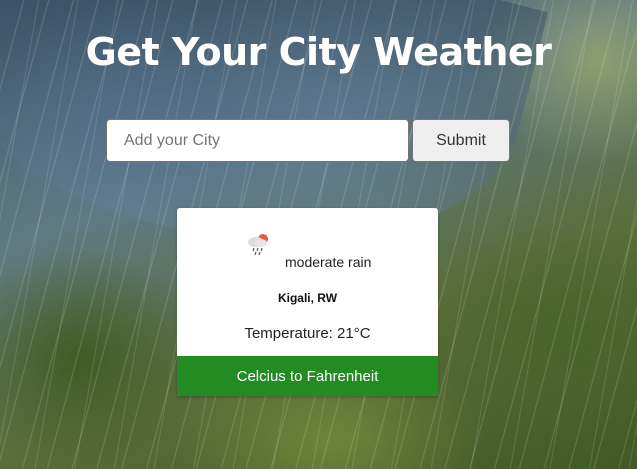 This screenshot has width=637, height=469. Describe the element at coordinates (328, 262) in the screenshot. I see `weather-condition: moderate rain` at that location.